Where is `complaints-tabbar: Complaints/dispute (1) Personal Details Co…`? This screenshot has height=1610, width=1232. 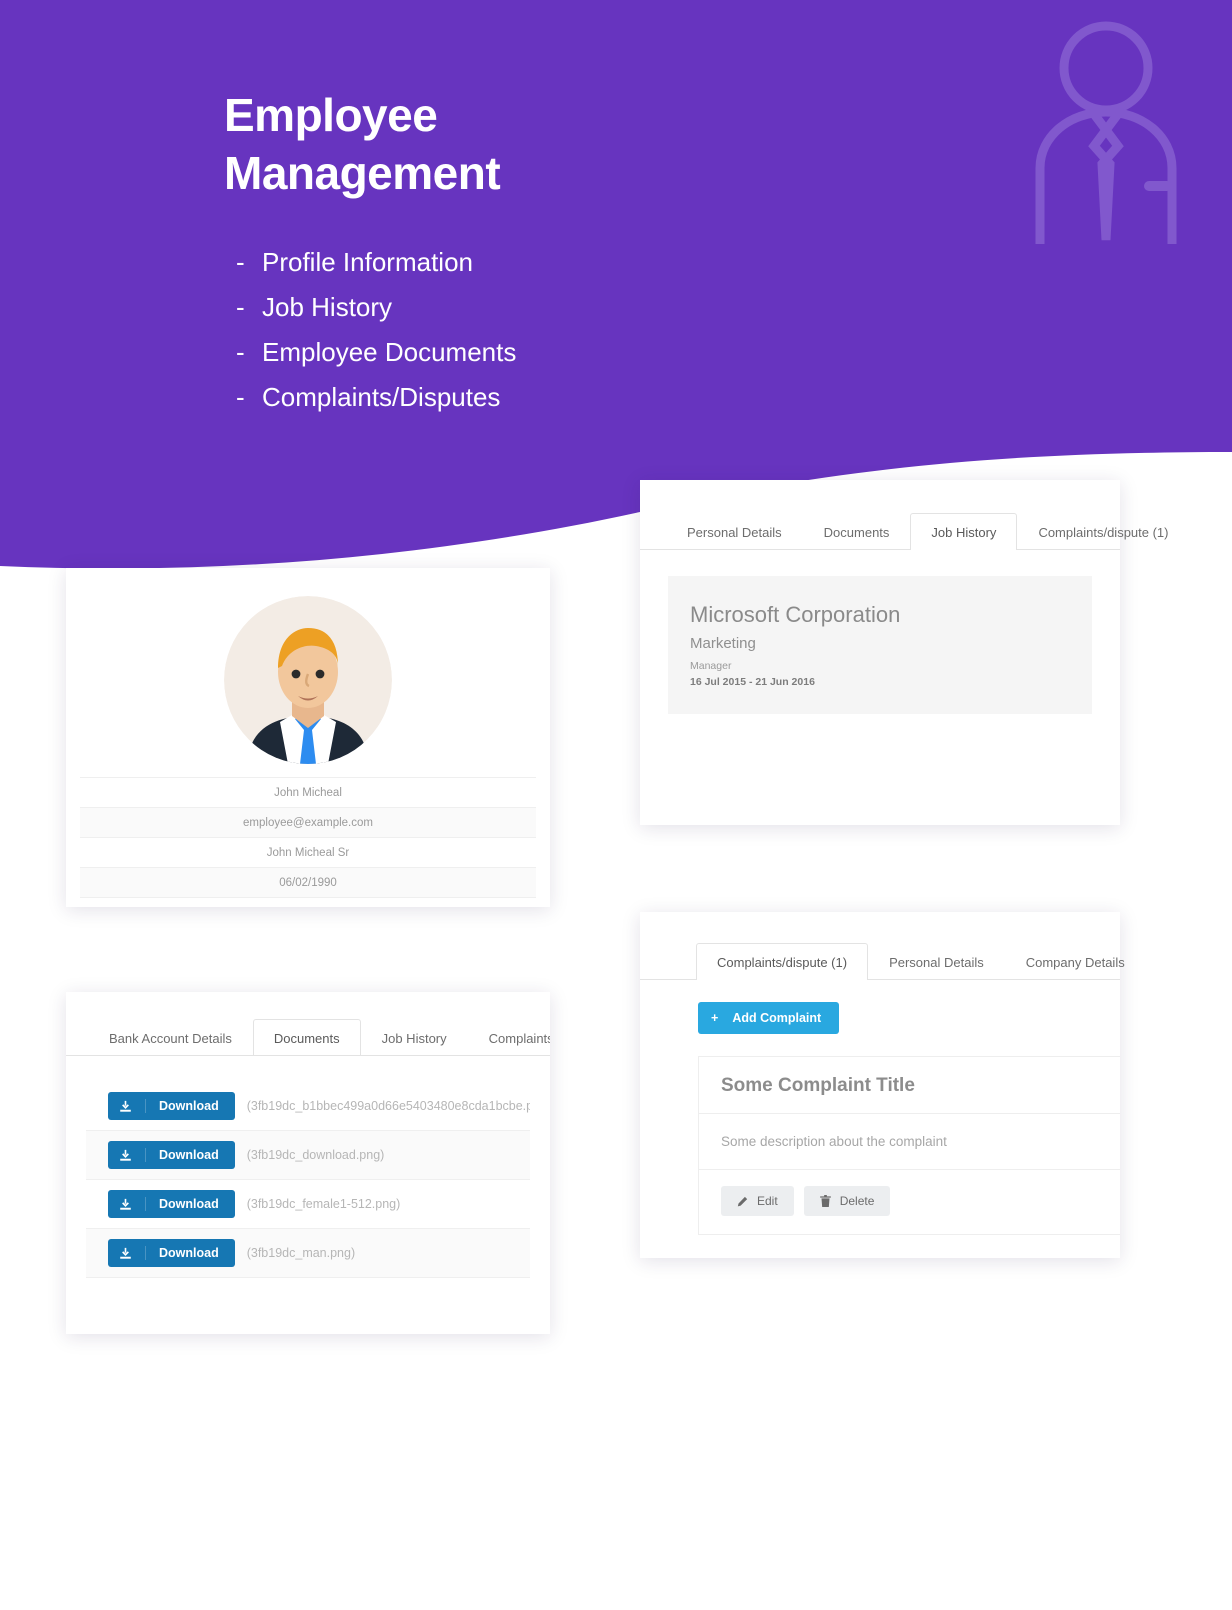 complaints-tabbar: Complaints/dispute (1) Personal Details Co… is located at coordinates (882, 946).